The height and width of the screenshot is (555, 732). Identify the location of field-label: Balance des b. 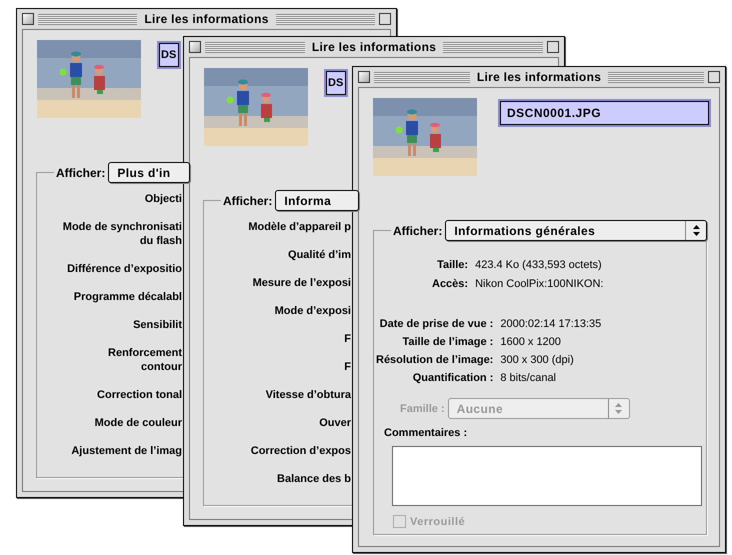
(314, 479).